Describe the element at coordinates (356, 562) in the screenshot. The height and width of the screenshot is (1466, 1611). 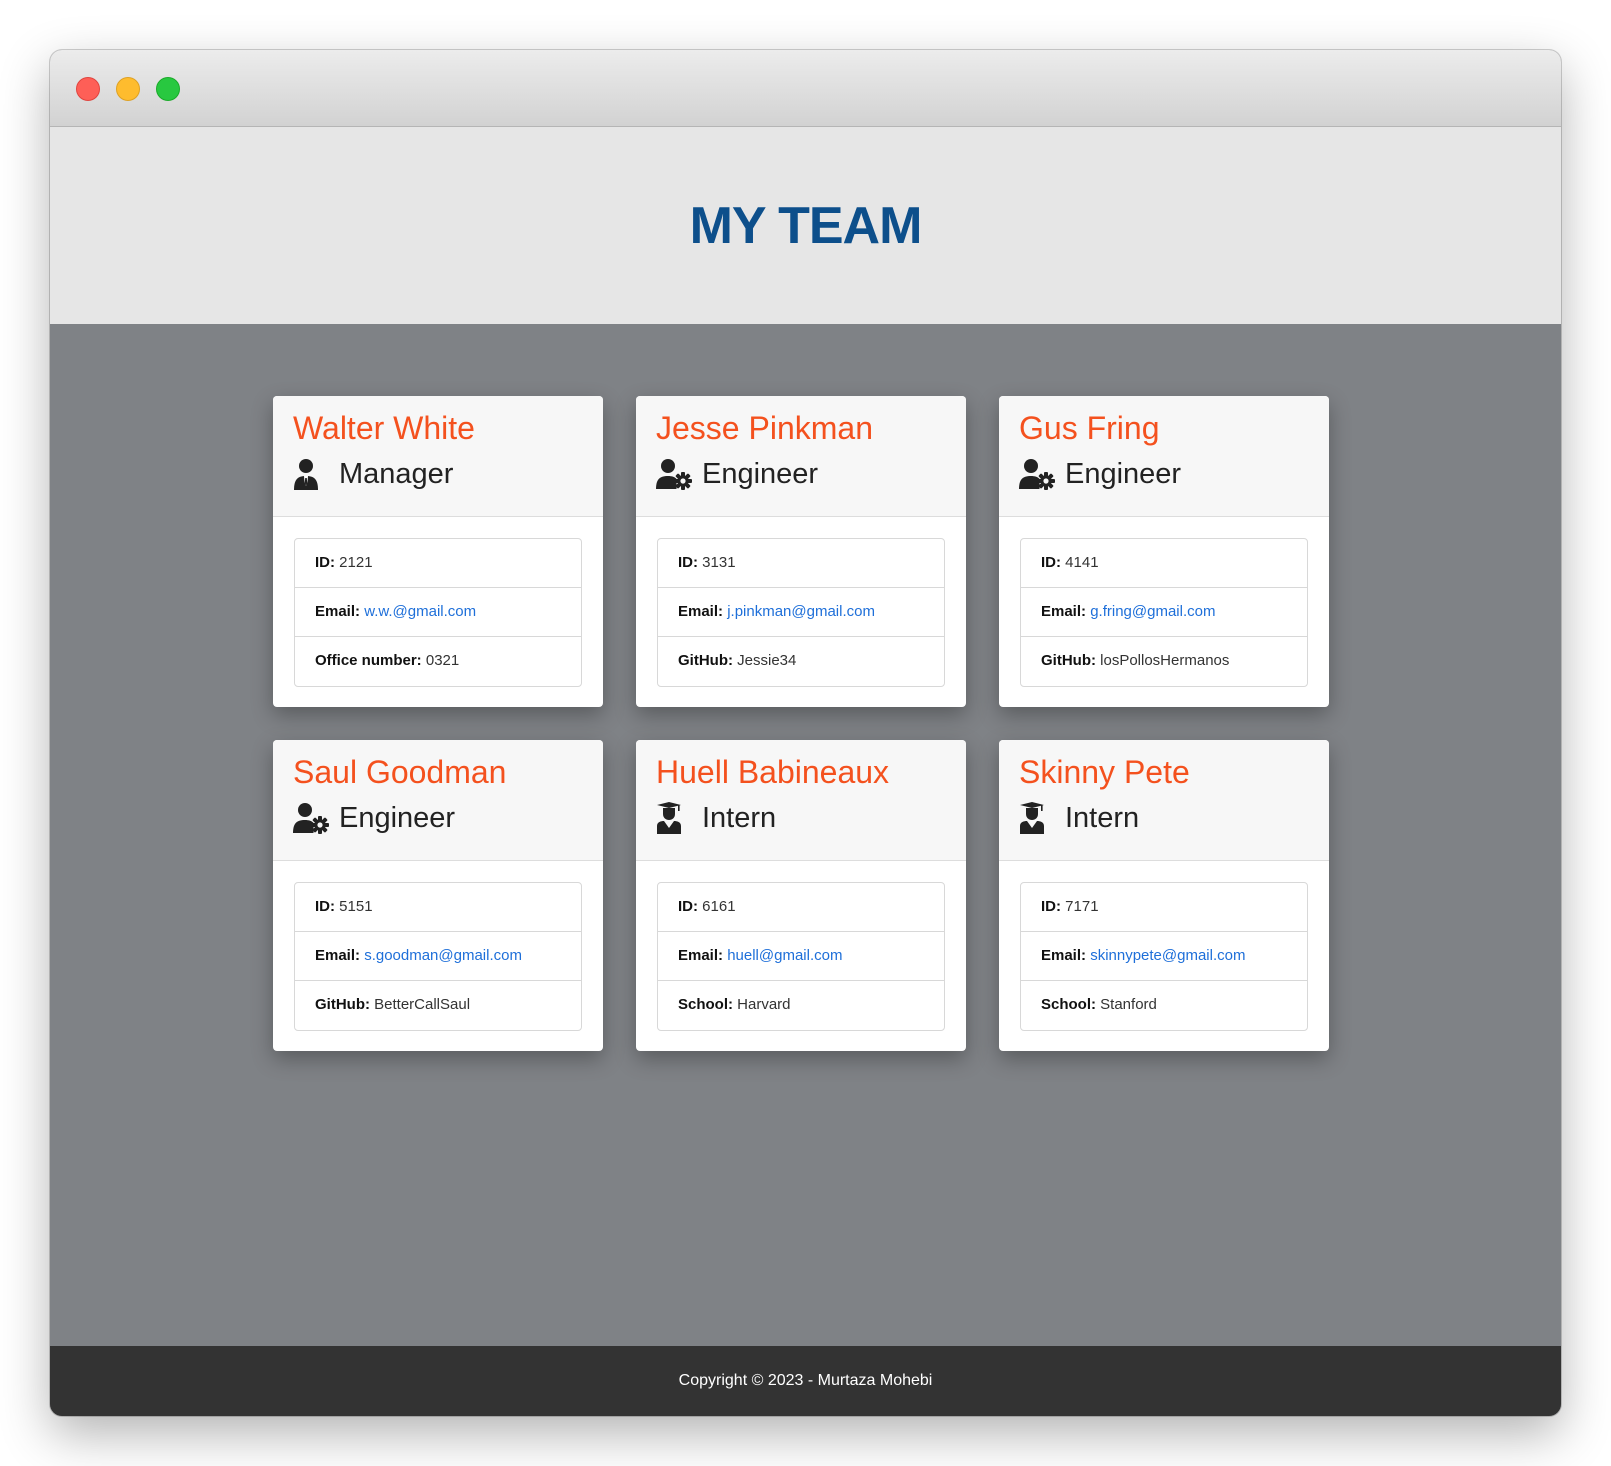
I see `id-value: 2121` at that location.